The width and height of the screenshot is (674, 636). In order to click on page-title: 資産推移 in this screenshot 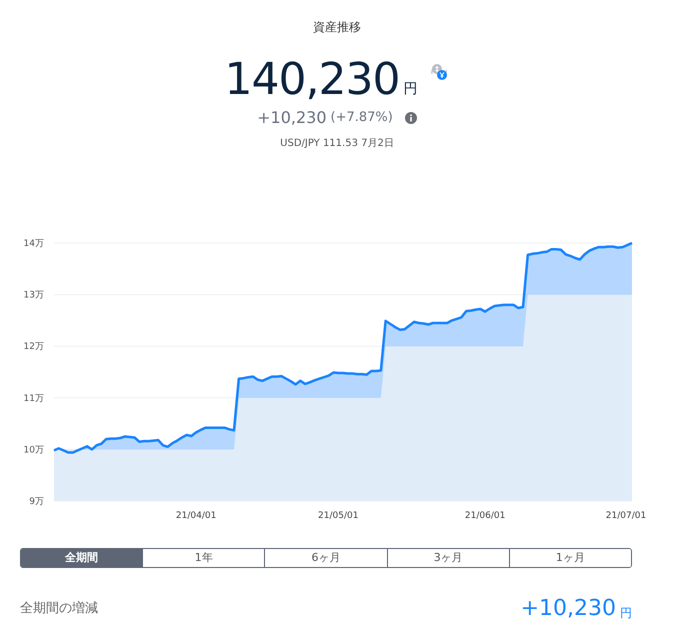, I will do `click(337, 27)`.